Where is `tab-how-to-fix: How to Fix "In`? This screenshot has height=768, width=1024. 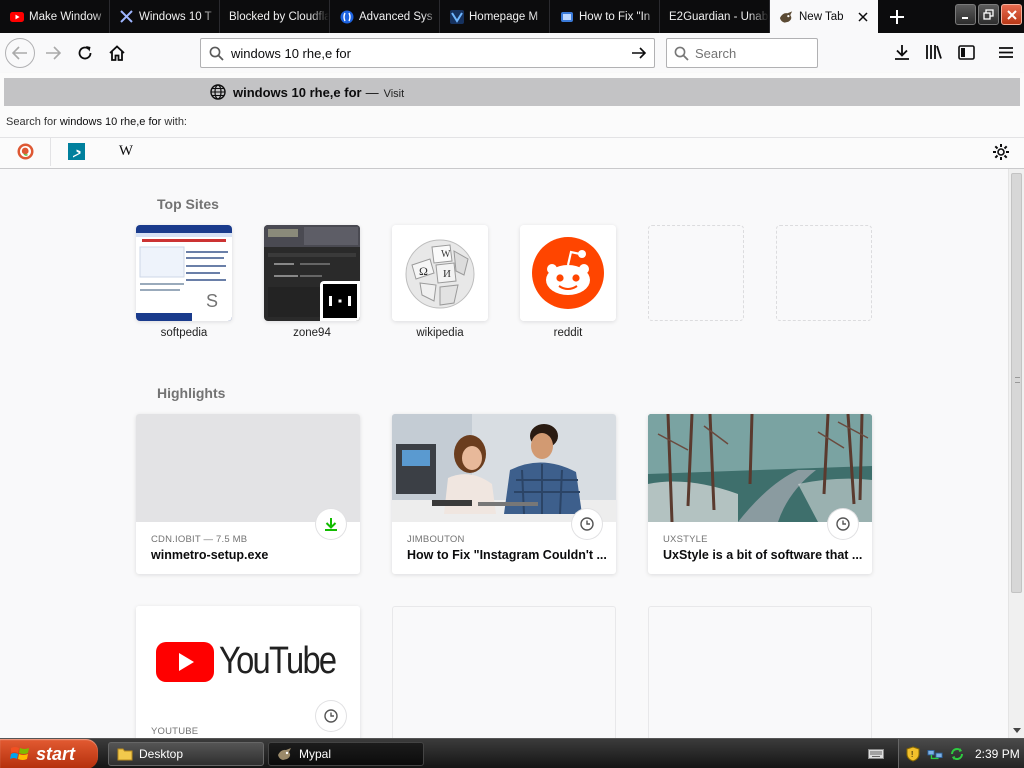
tab-how-to-fix: How to Fix "In is located at coordinates (605, 16).